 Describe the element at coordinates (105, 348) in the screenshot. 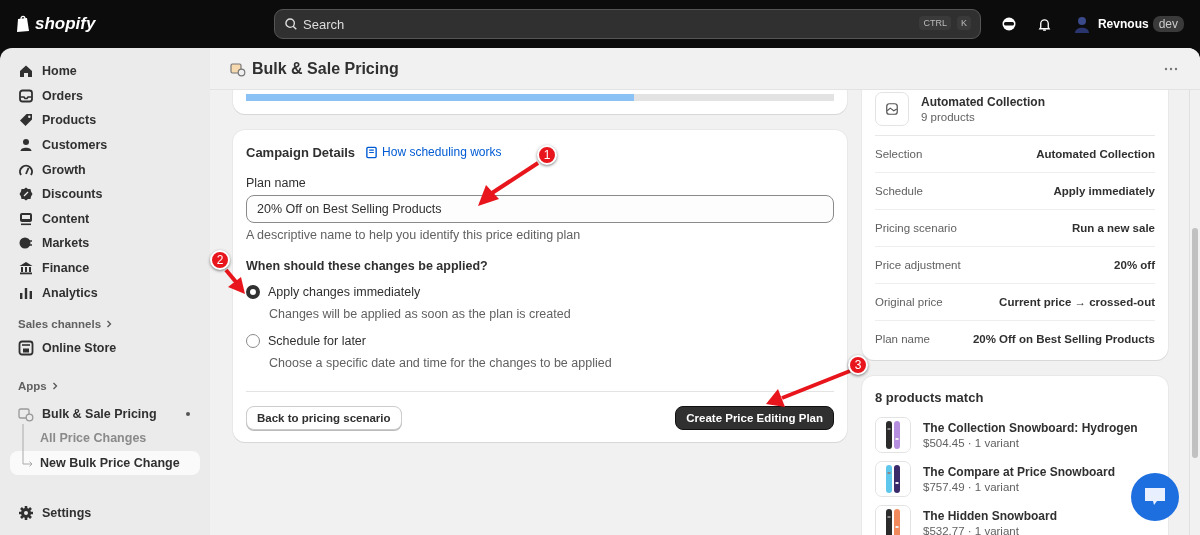

I see `nav-item: Online Store` at that location.